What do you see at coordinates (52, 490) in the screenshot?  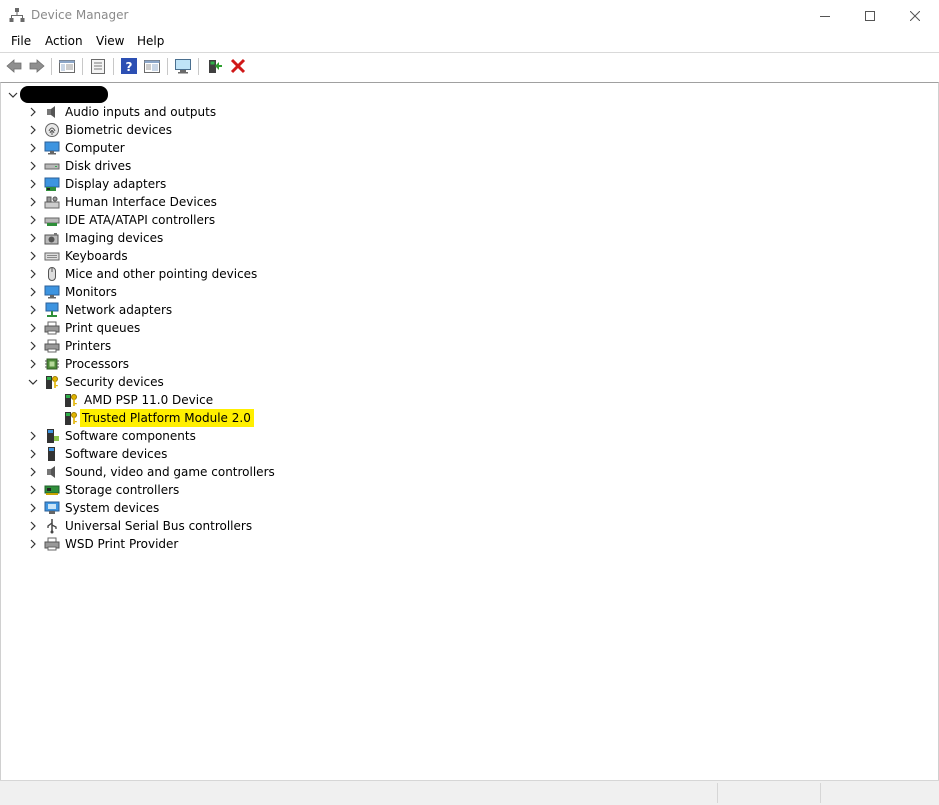 I see `storage-controller-icon` at bounding box center [52, 490].